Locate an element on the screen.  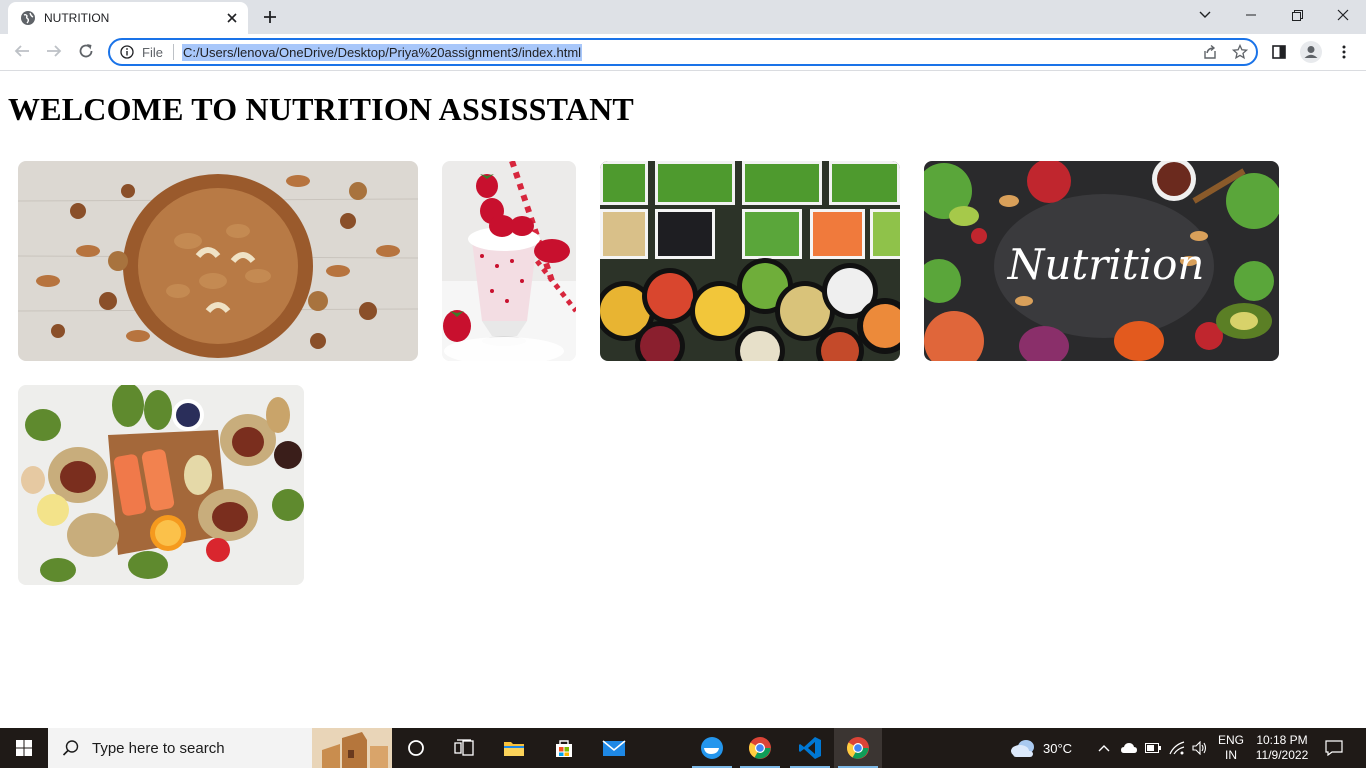
taskbar-search-box: Type here to search is located at coordinates (220, 748).